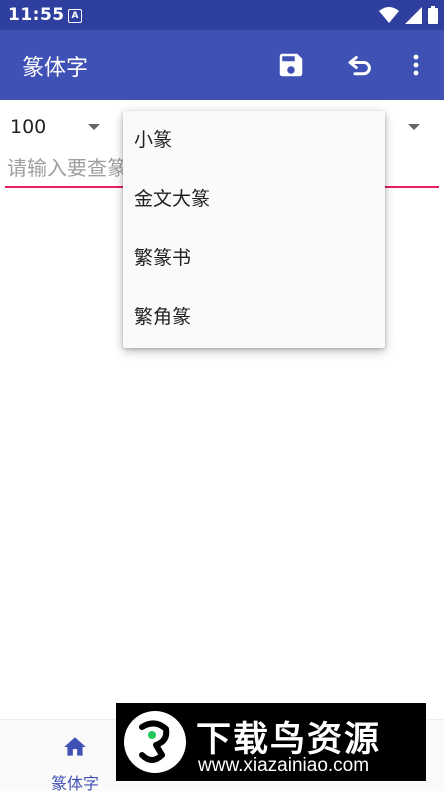 The image size is (444, 791). I want to click on wifi-icon, so click(389, 17).